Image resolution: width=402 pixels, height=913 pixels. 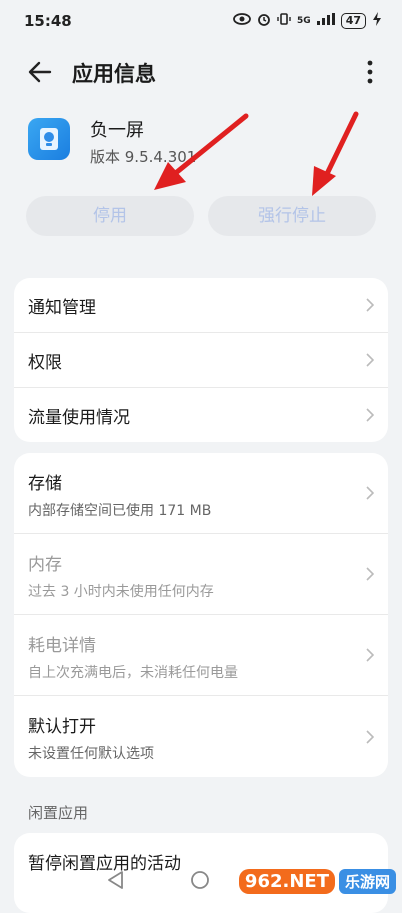 What do you see at coordinates (201, 655) in the screenshot?
I see `list-item-battery: 耗电详情 自上次充满电后，未消耗任何电量` at bounding box center [201, 655].